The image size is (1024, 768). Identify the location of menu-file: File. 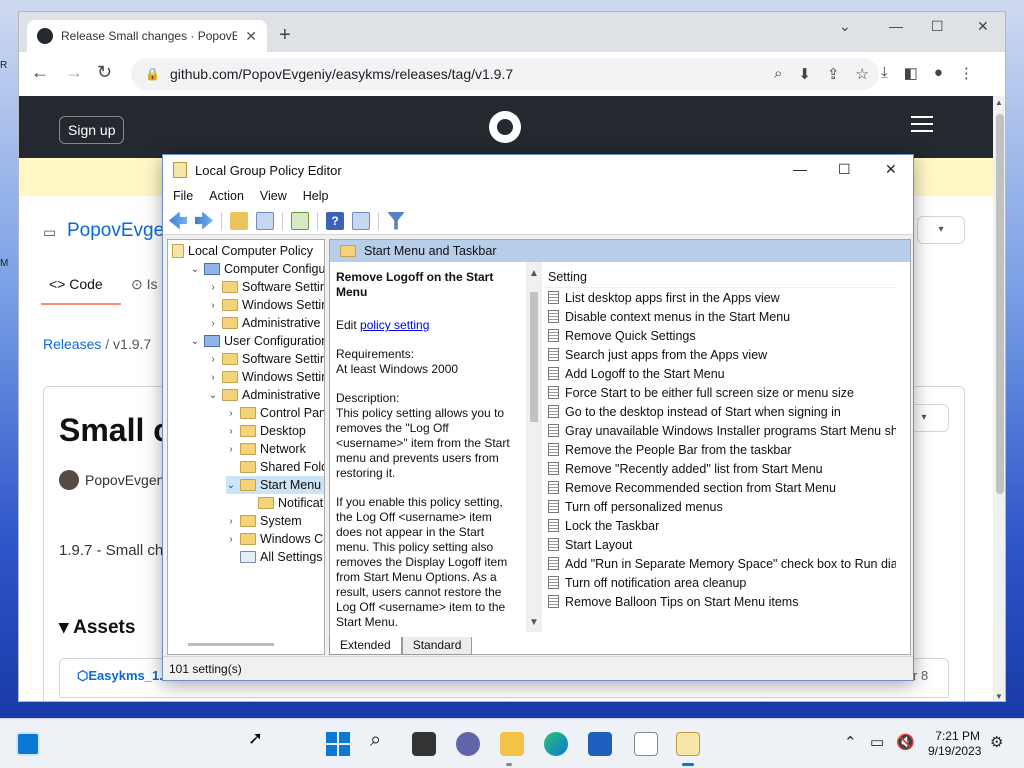
(183, 196).